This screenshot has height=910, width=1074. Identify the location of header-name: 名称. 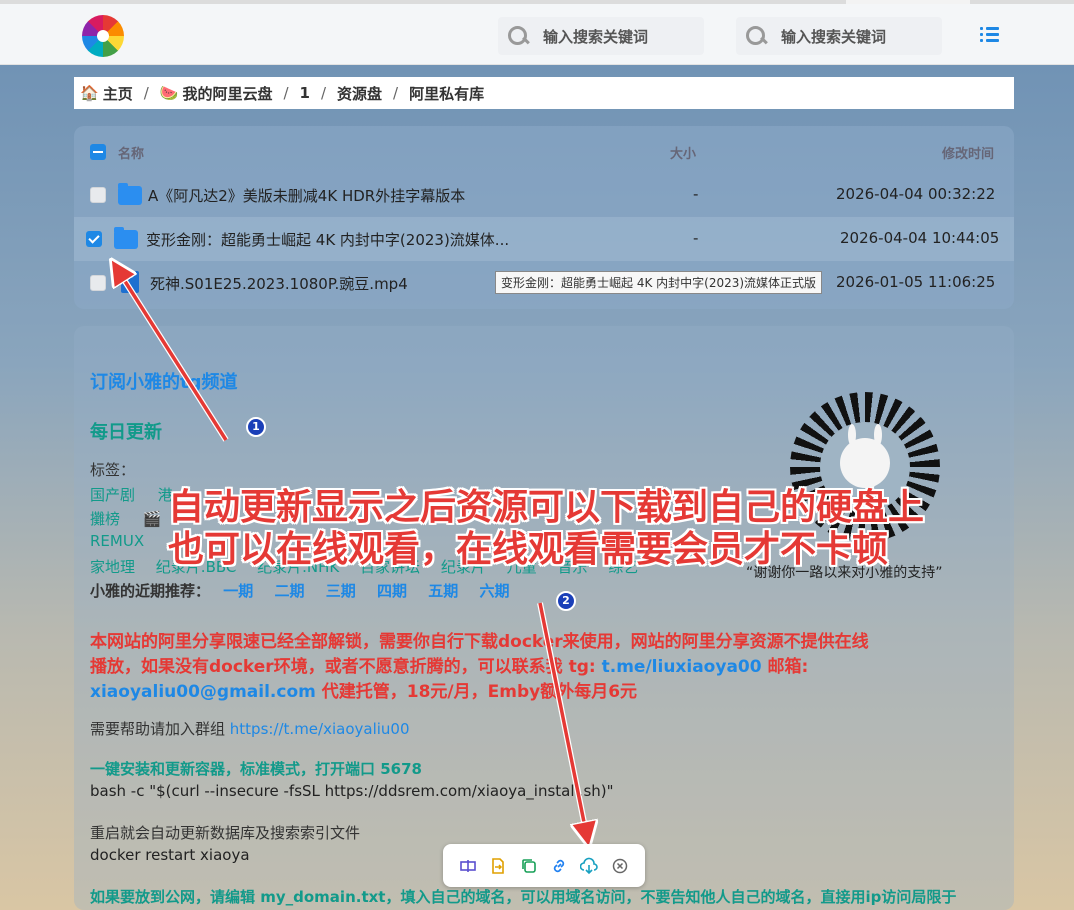
(131, 152).